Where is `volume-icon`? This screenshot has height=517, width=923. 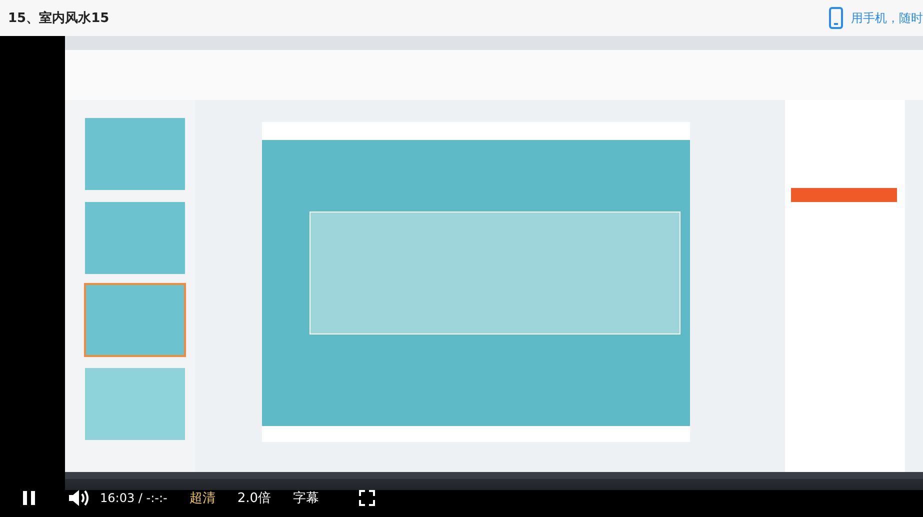
volume-icon is located at coordinates (79, 498).